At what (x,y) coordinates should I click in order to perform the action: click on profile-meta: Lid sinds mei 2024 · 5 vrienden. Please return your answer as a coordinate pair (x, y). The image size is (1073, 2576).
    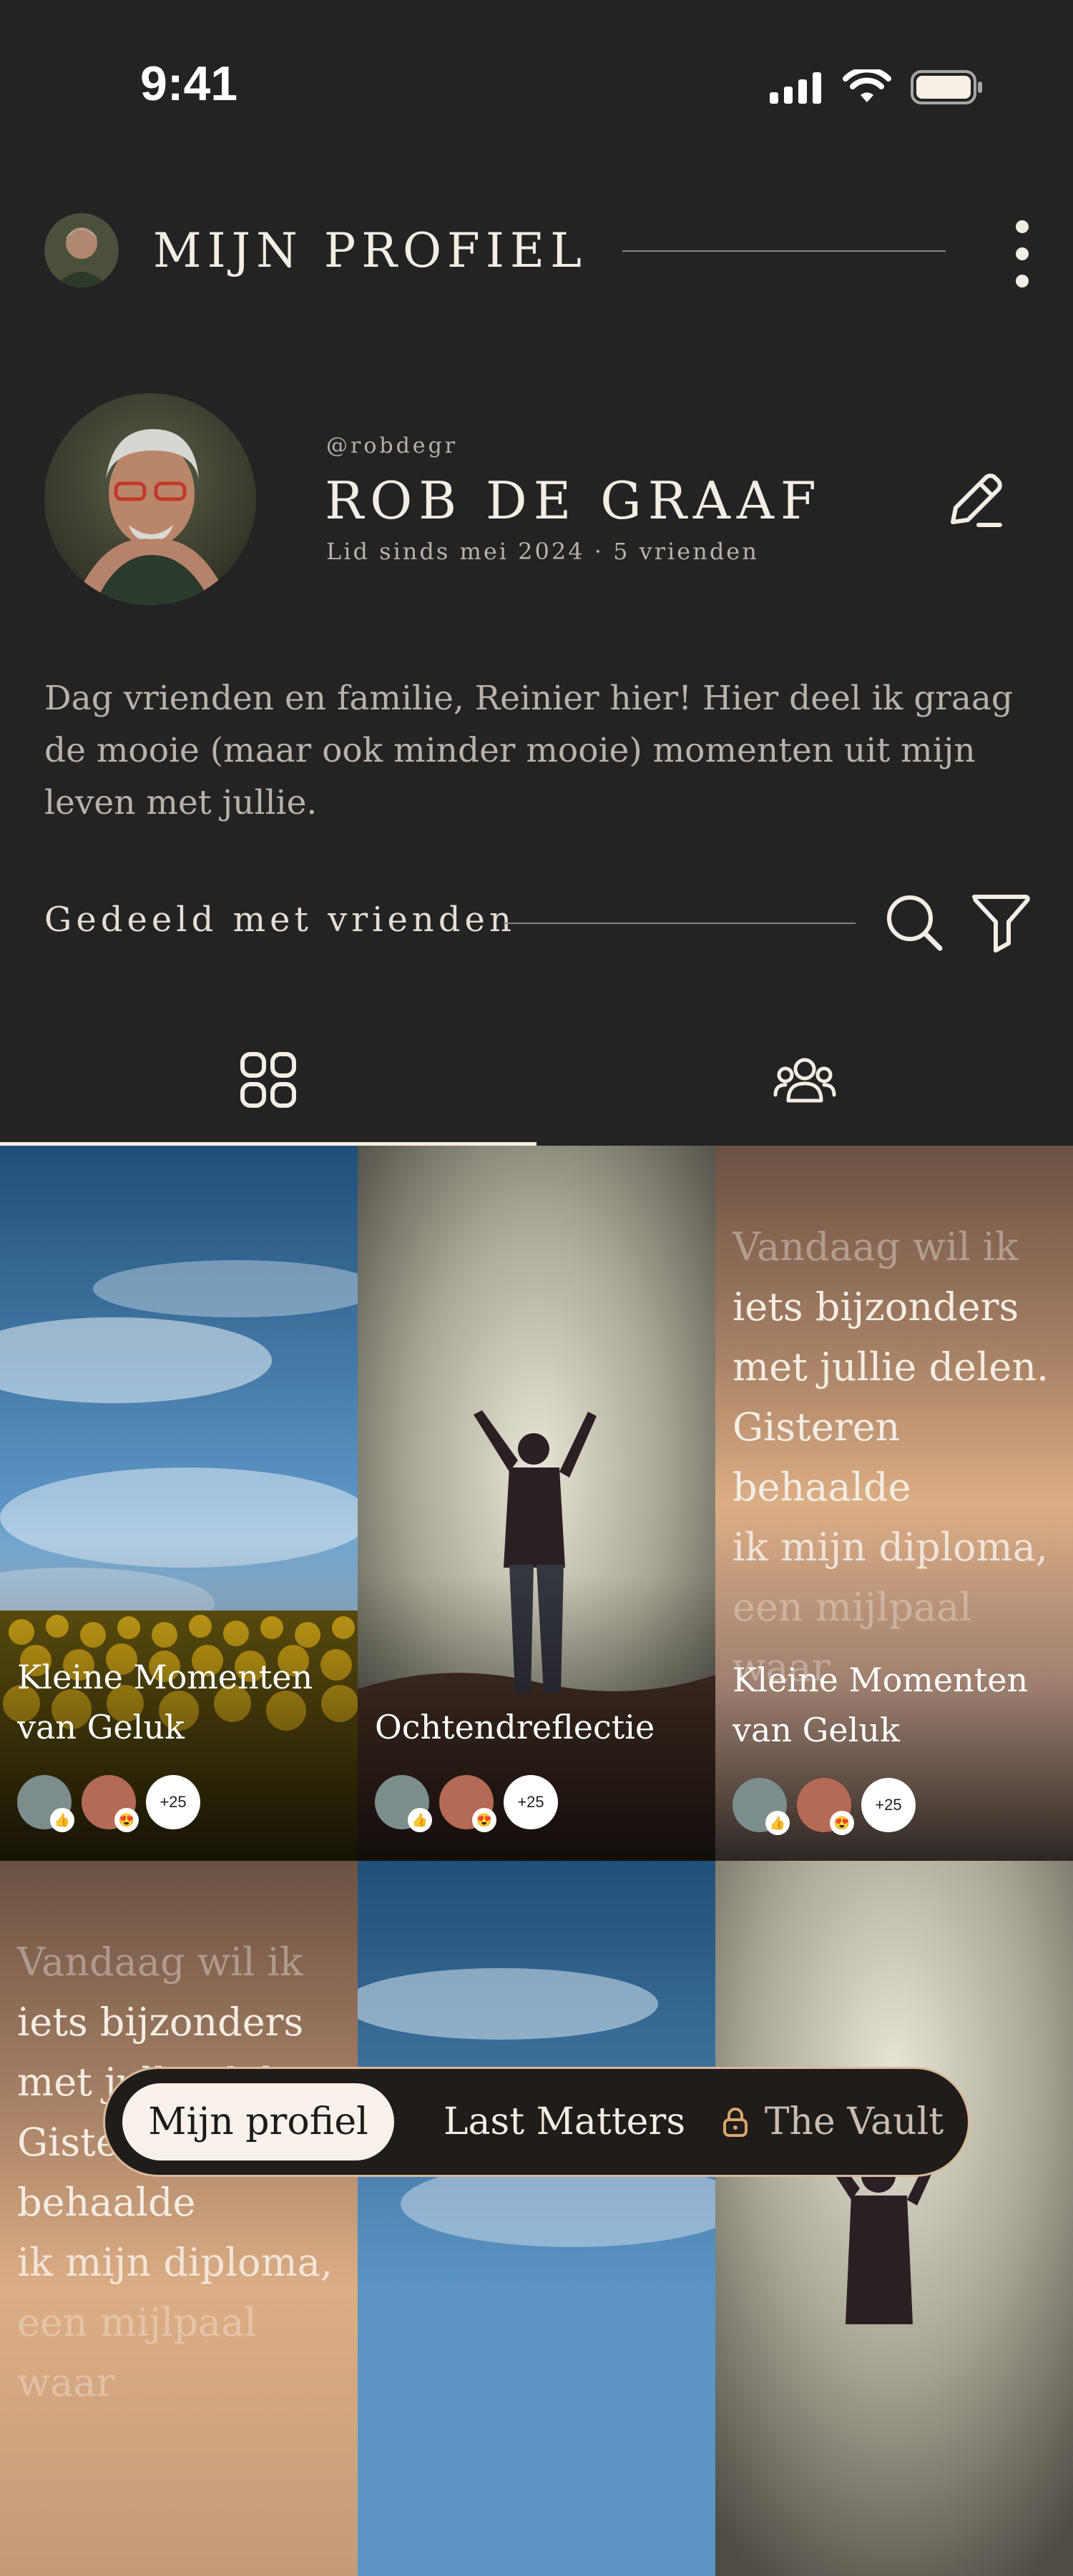
    Looking at the image, I should click on (542, 551).